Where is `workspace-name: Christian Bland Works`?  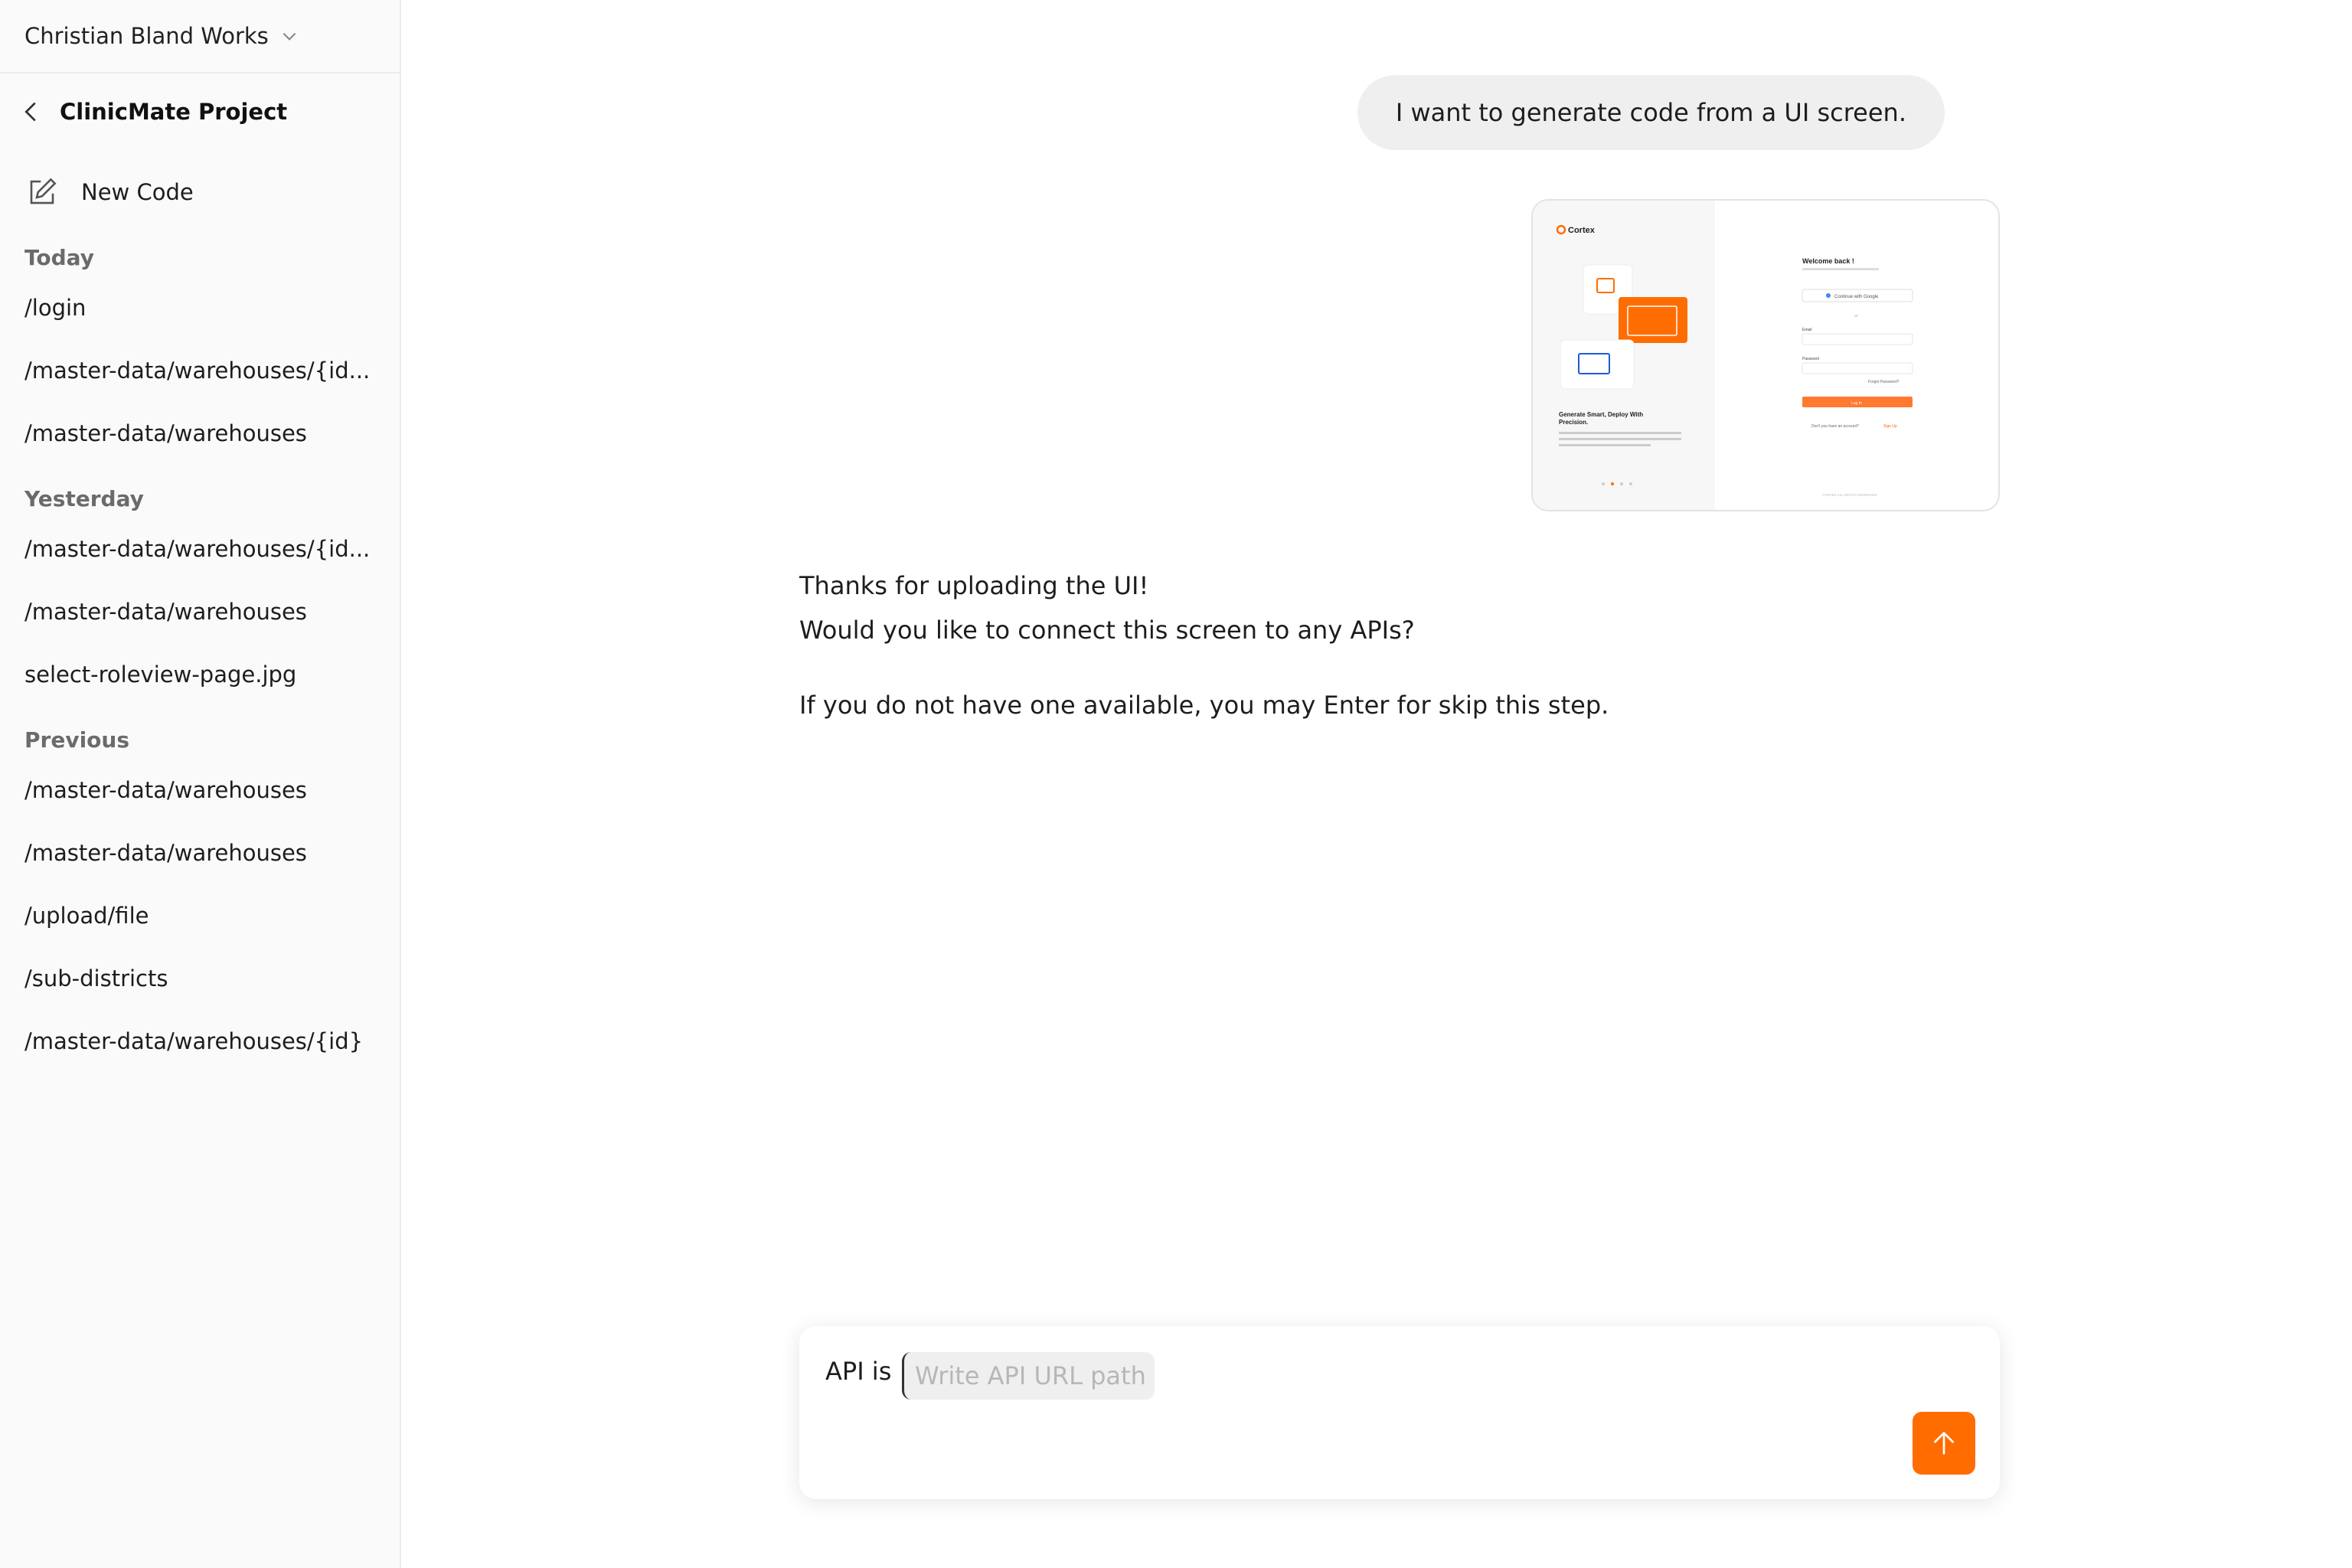 workspace-name: Christian Bland Works is located at coordinates (146, 36).